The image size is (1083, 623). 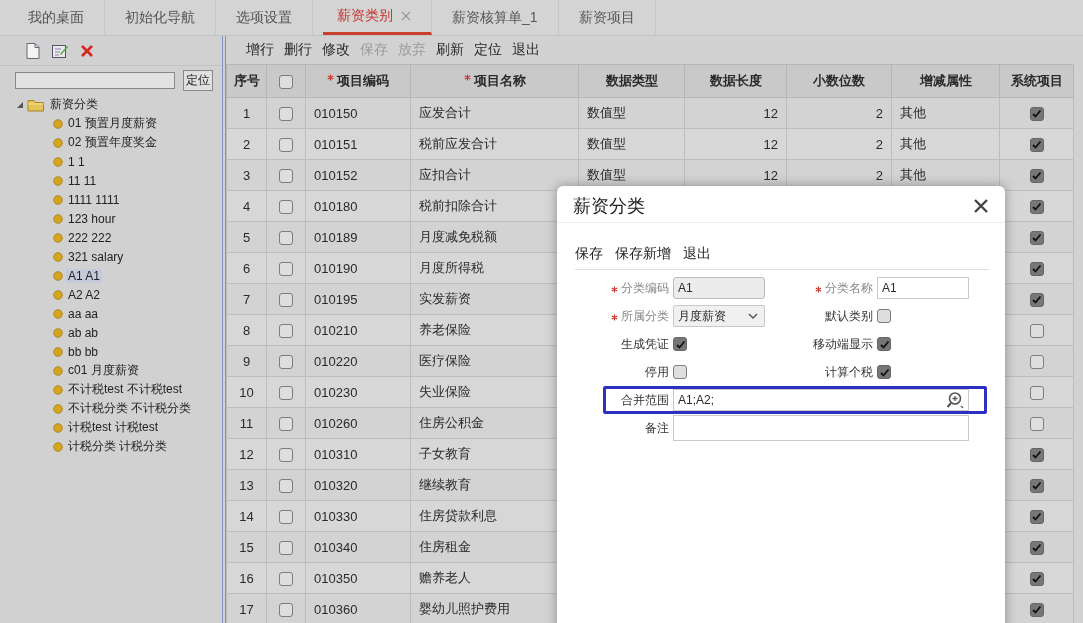 I want to click on column-header: 项目名称, so click(x=499, y=80).